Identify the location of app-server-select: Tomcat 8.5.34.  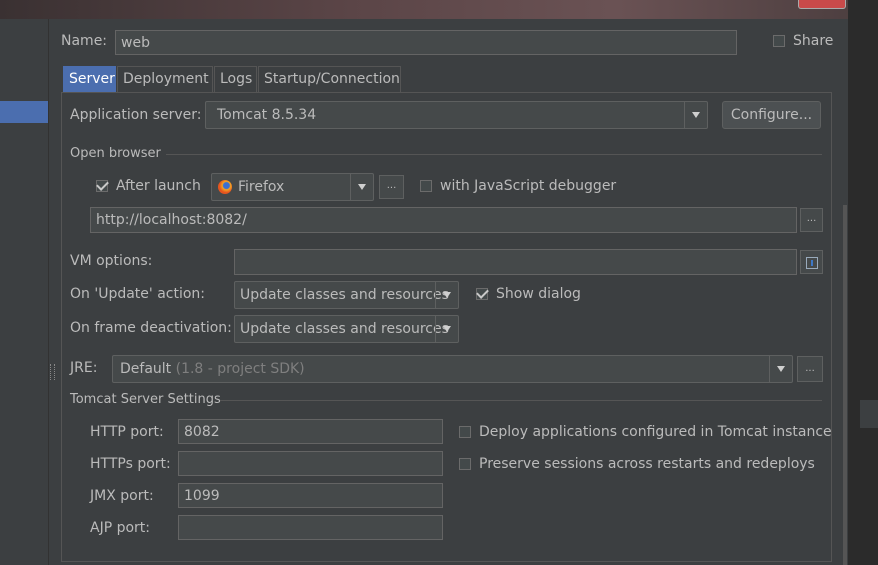
(456, 115).